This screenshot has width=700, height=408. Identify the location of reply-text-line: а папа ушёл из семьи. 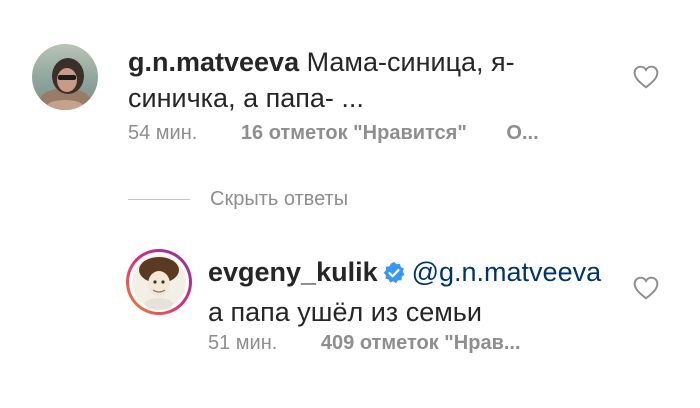
(345, 312).